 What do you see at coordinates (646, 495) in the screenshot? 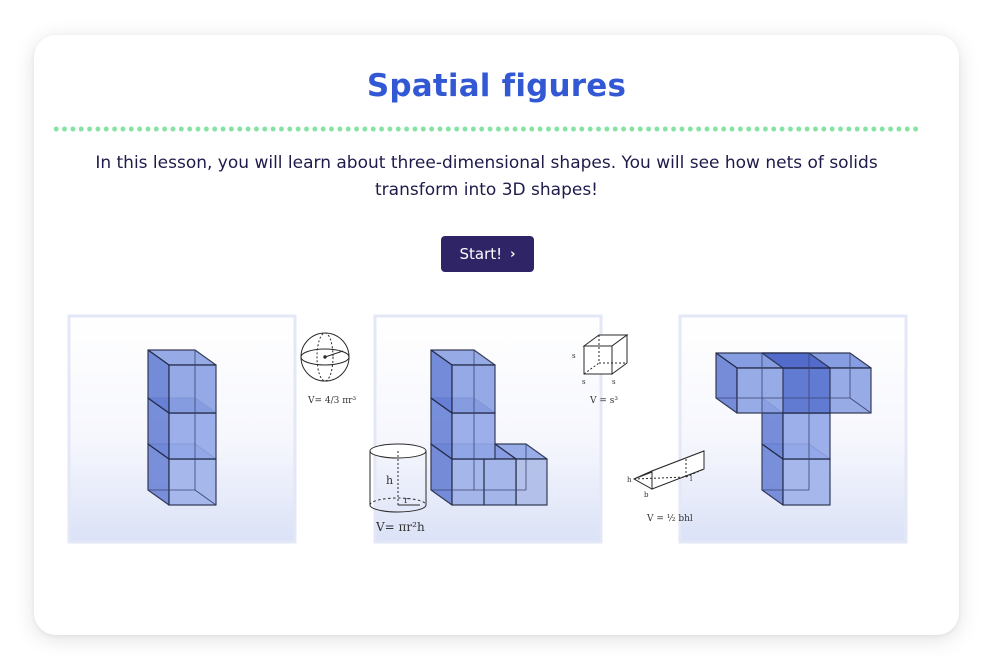
I see `prism-base-label: b` at bounding box center [646, 495].